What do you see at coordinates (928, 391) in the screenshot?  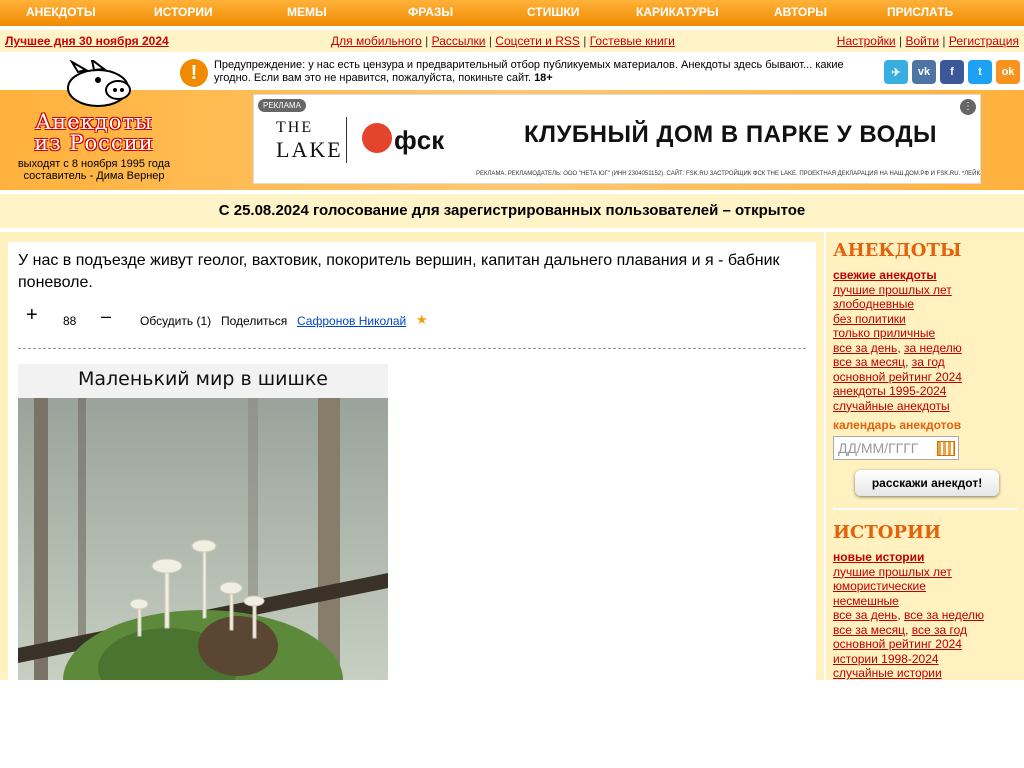 I see `sidebar-link: анекдоты 1995-2024` at bounding box center [928, 391].